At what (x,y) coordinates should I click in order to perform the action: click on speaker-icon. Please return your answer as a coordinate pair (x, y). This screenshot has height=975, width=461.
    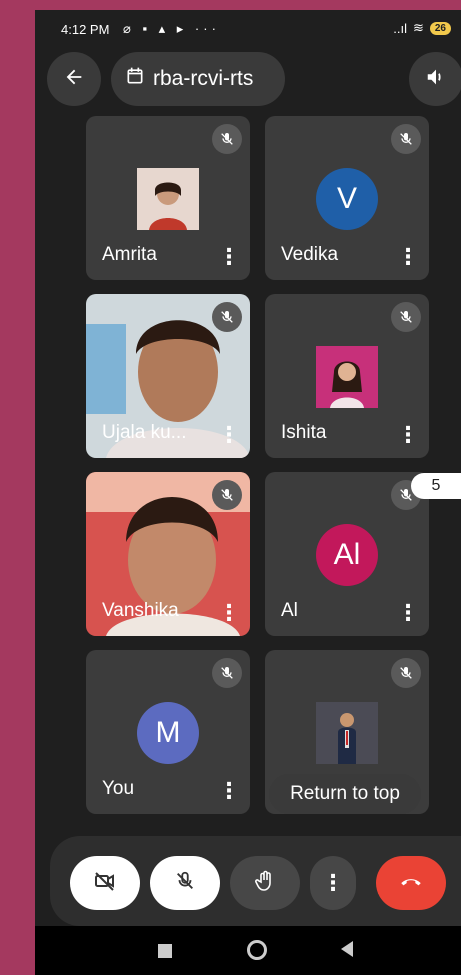
    Looking at the image, I should click on (436, 79).